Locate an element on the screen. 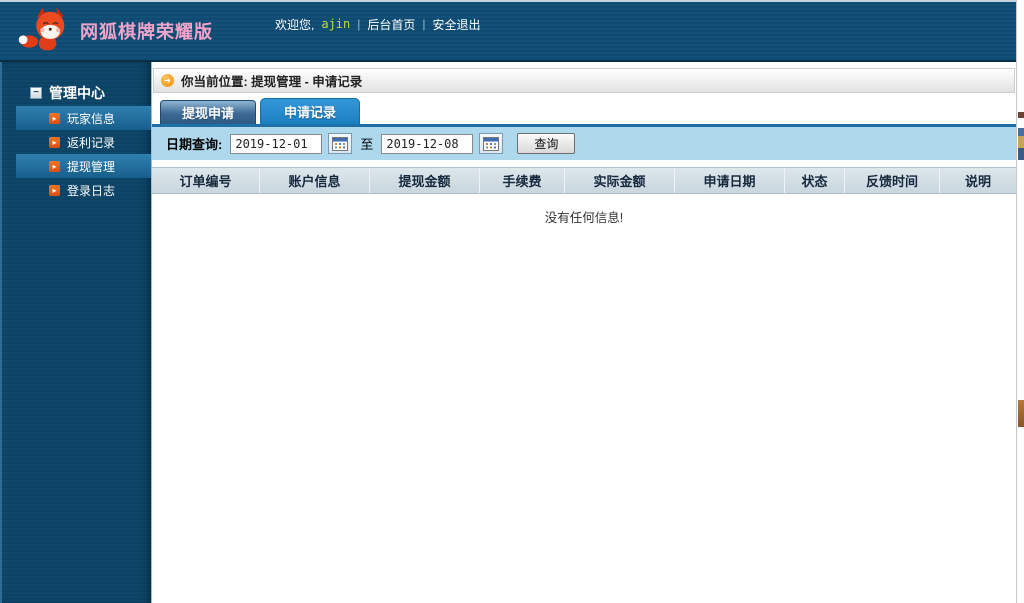 Image resolution: width=1024 pixels, height=603 pixels. sidebar: − 管理中心 ▸ 玩家信息 ▸ 返利记录 ▸ 提现管理 ▸ 登录日志 is located at coordinates (75, 332).